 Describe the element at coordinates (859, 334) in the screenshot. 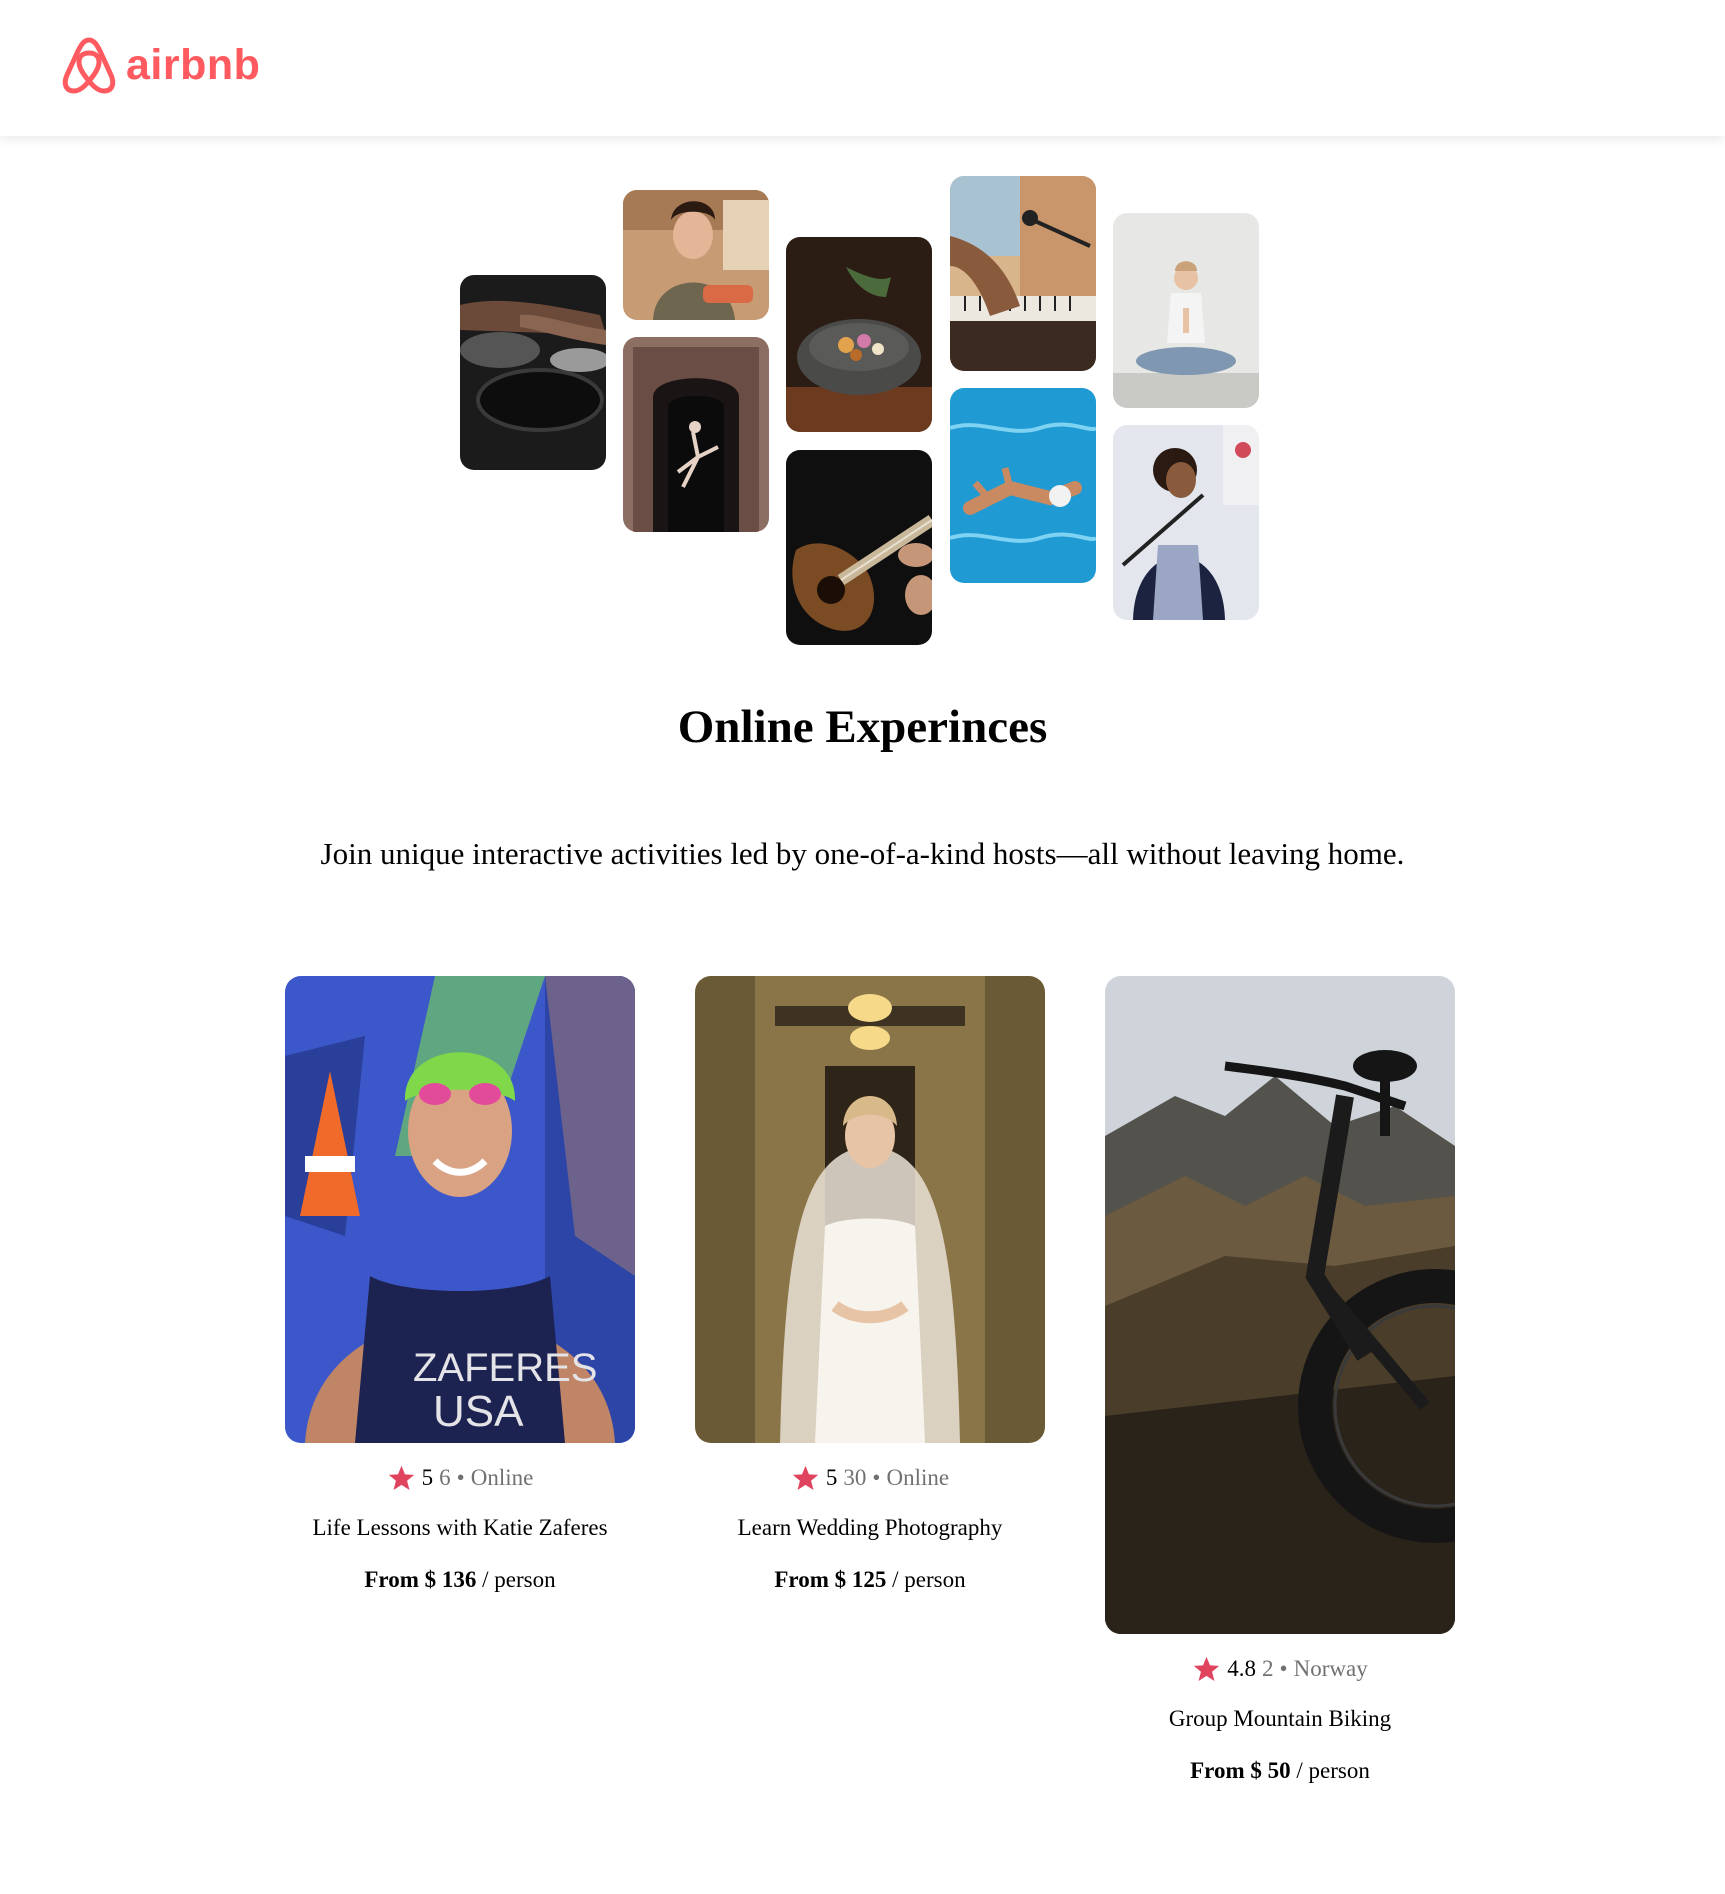

I see `stone-bowl-dish-photo` at that location.